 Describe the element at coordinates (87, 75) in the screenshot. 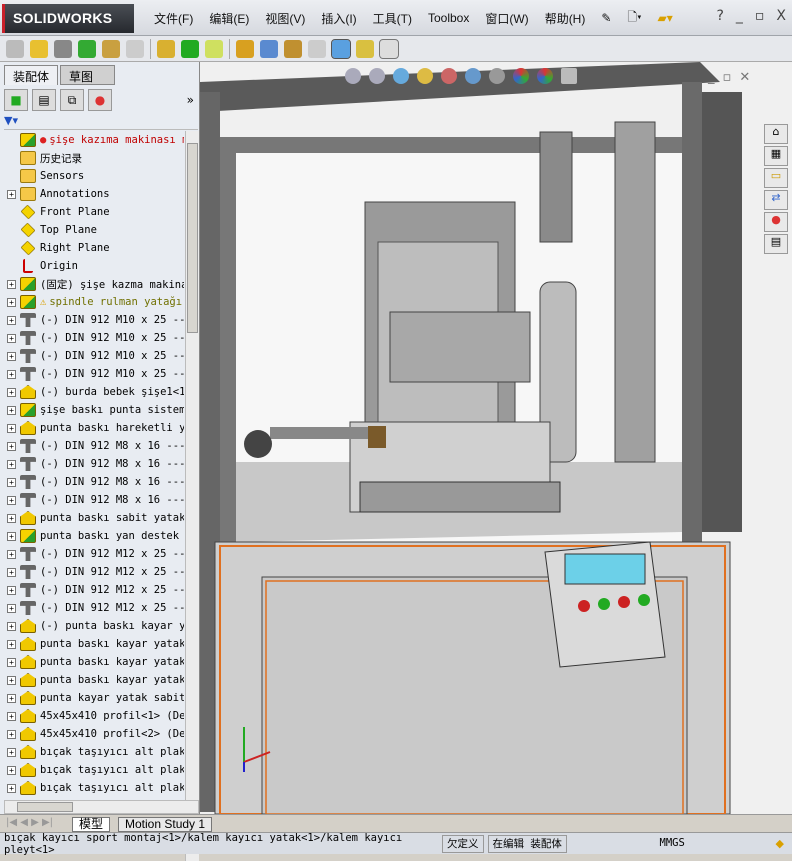

I see `tab-sketch: 草图` at that location.